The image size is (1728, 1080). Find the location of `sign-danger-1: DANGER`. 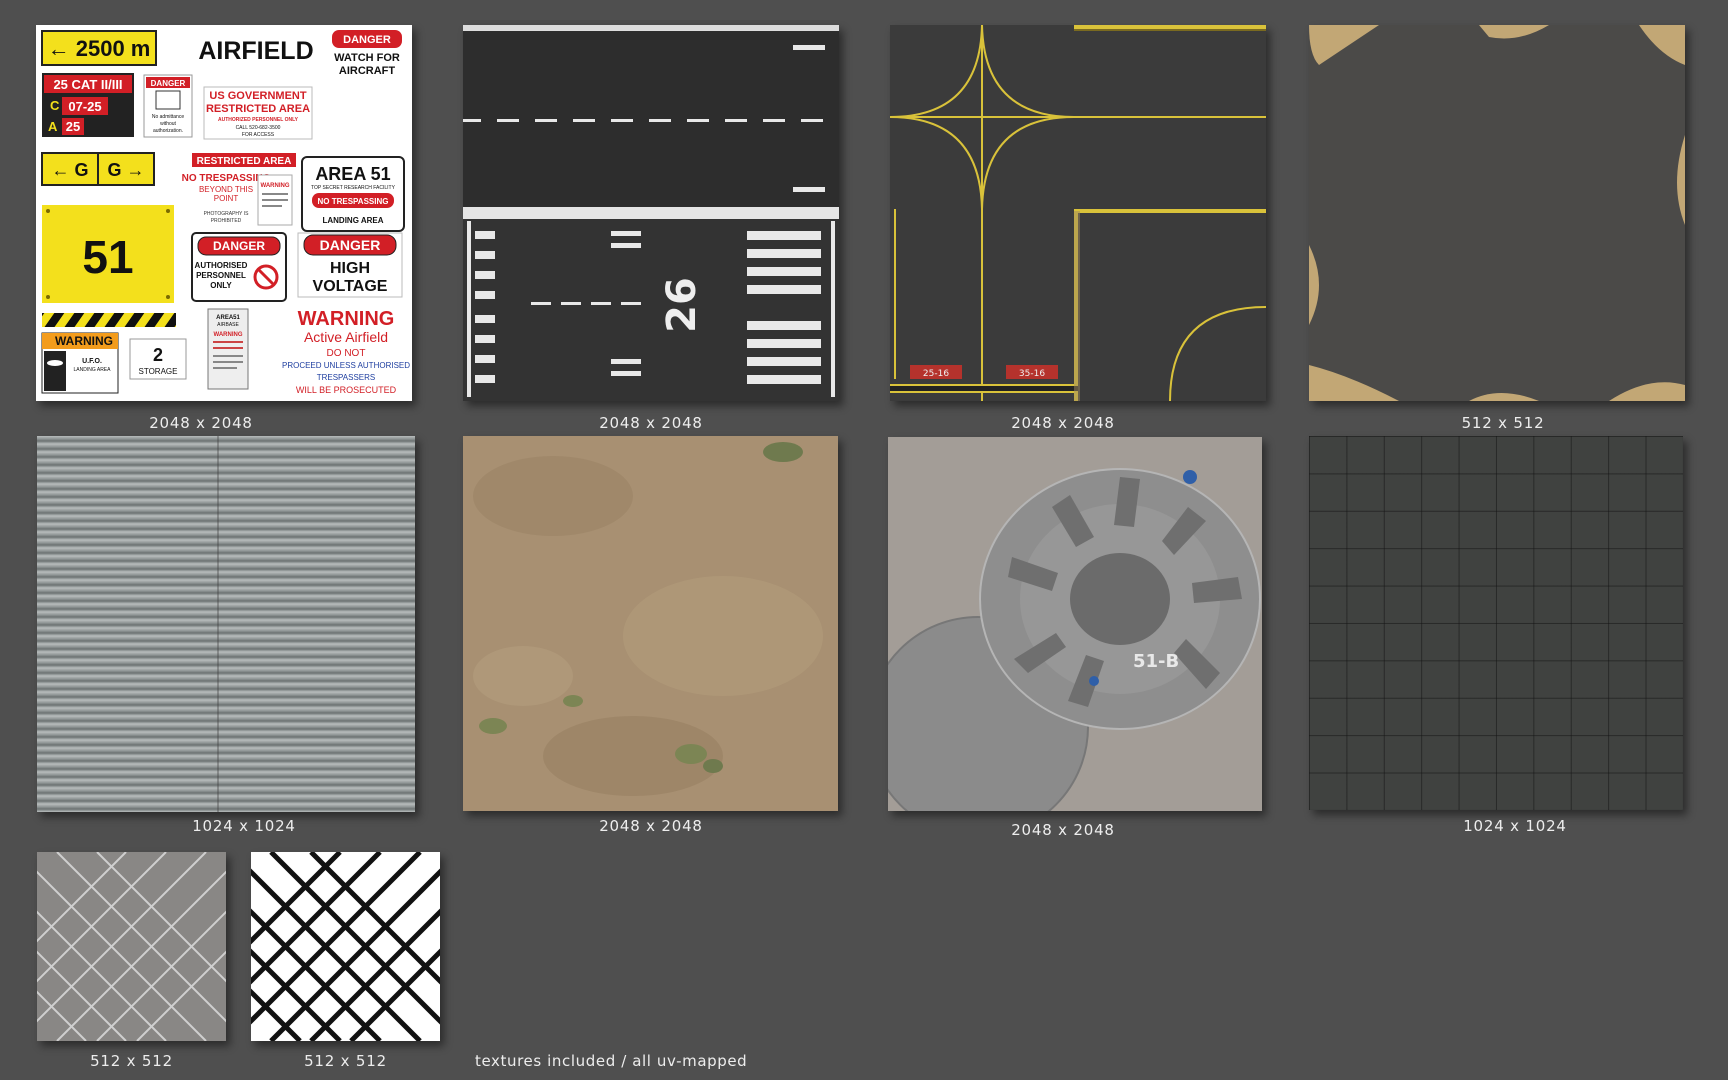

sign-danger-1: DANGER is located at coordinates (367, 40).